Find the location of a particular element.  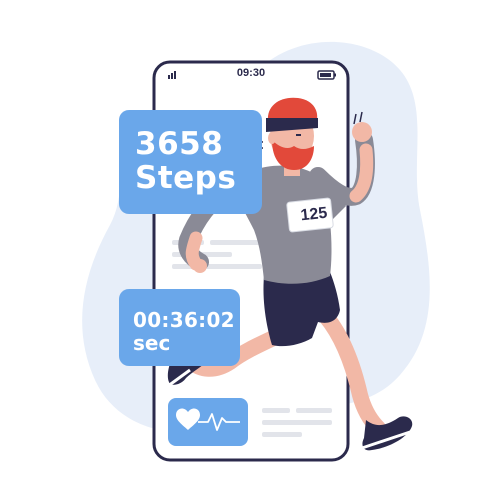

status-bar-time: 09:30 is located at coordinates (251, 73).